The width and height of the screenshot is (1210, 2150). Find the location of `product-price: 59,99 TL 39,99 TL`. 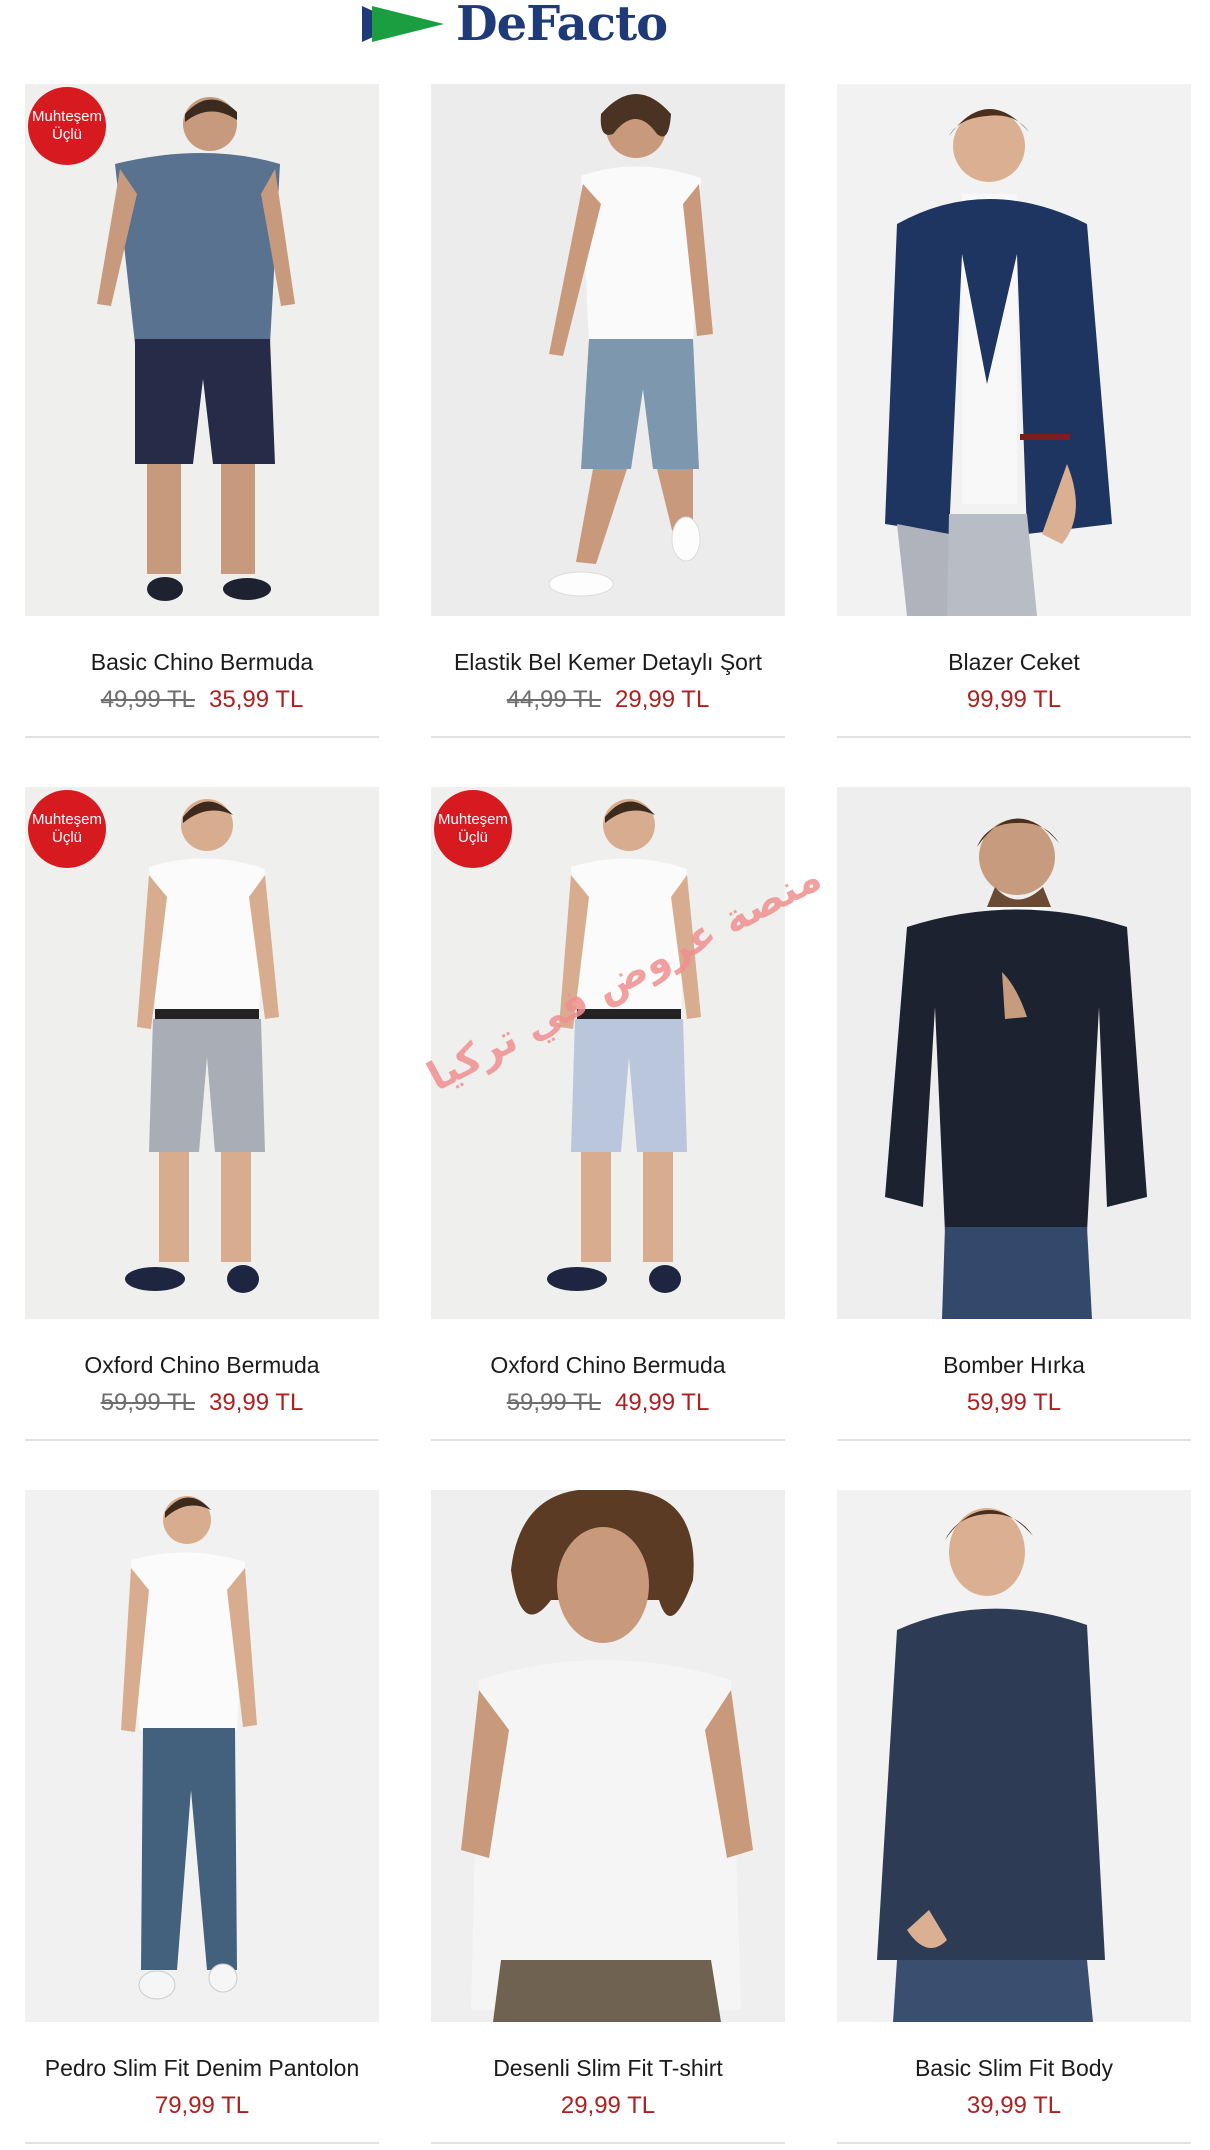

product-price: 59,99 TL 39,99 TL is located at coordinates (202, 1403).